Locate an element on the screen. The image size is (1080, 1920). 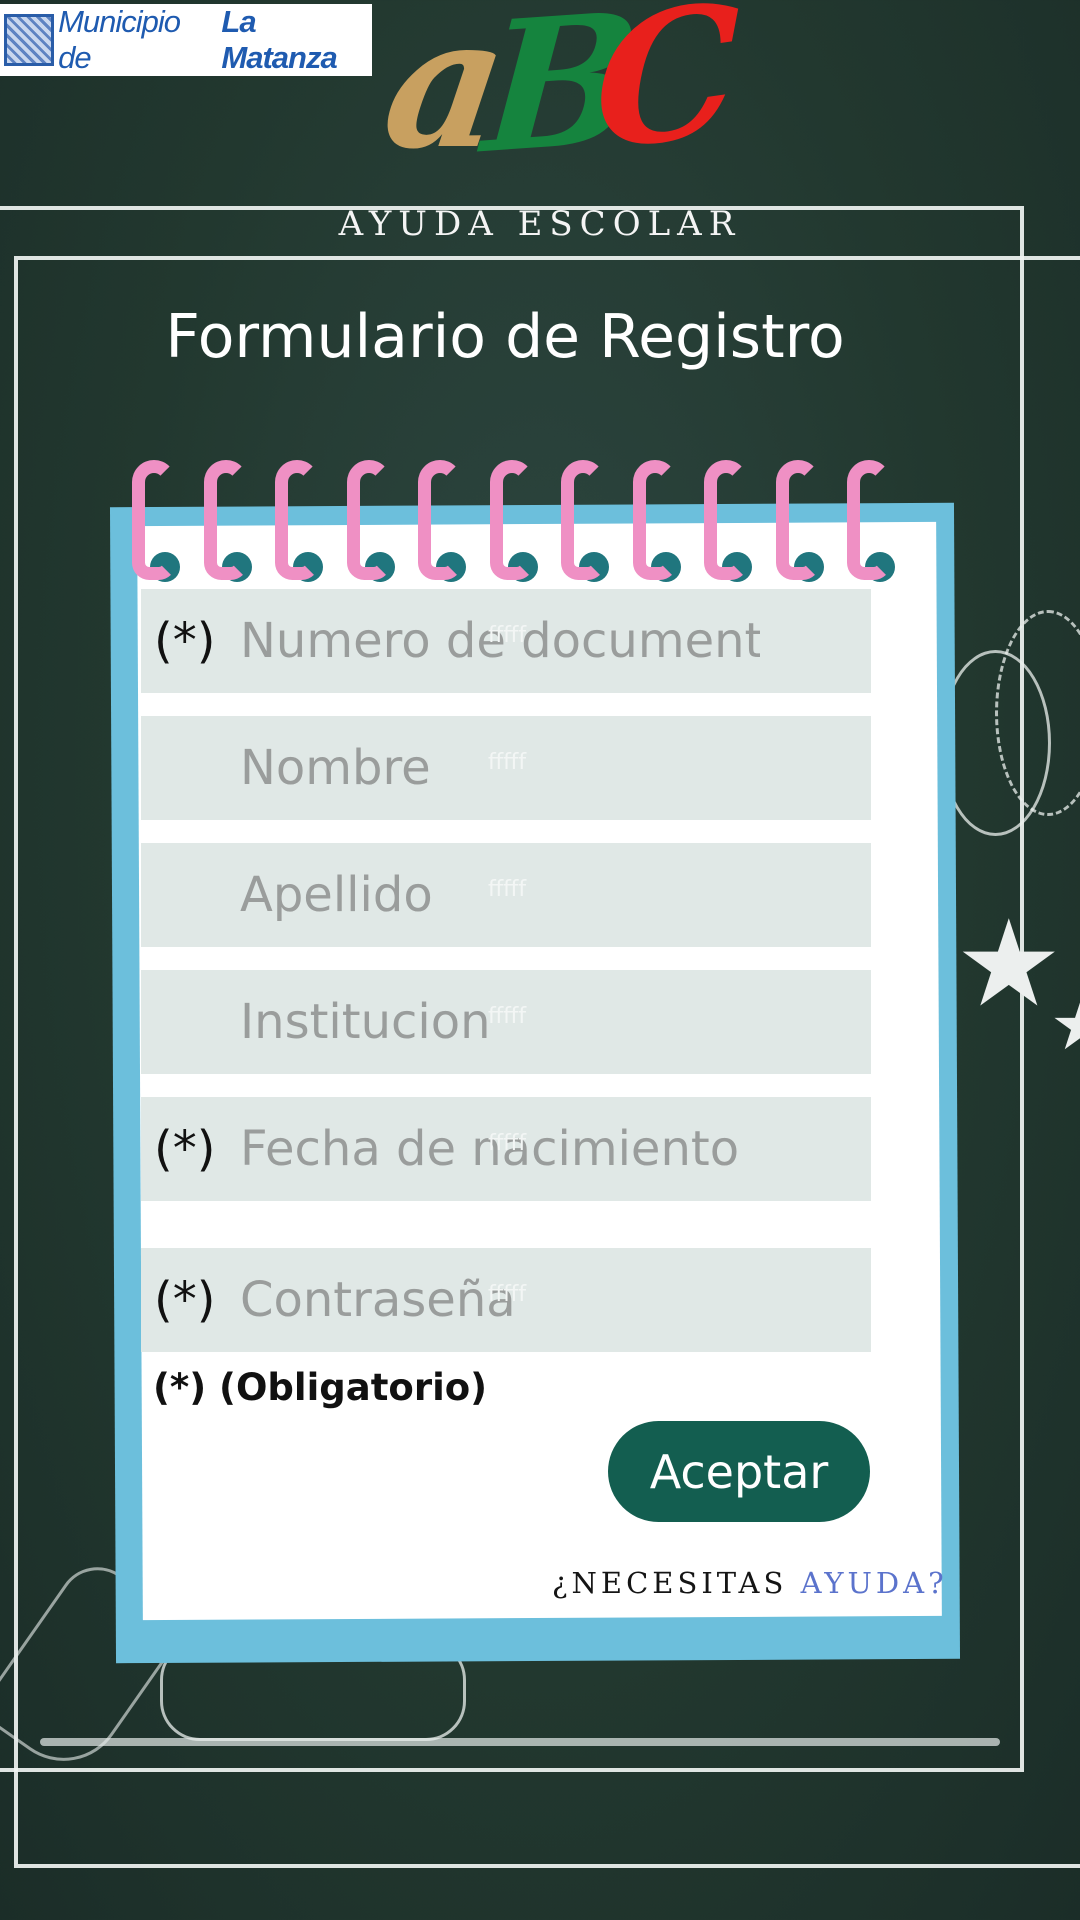
password-field: (*) fffff is located at coordinates (506, 1300).